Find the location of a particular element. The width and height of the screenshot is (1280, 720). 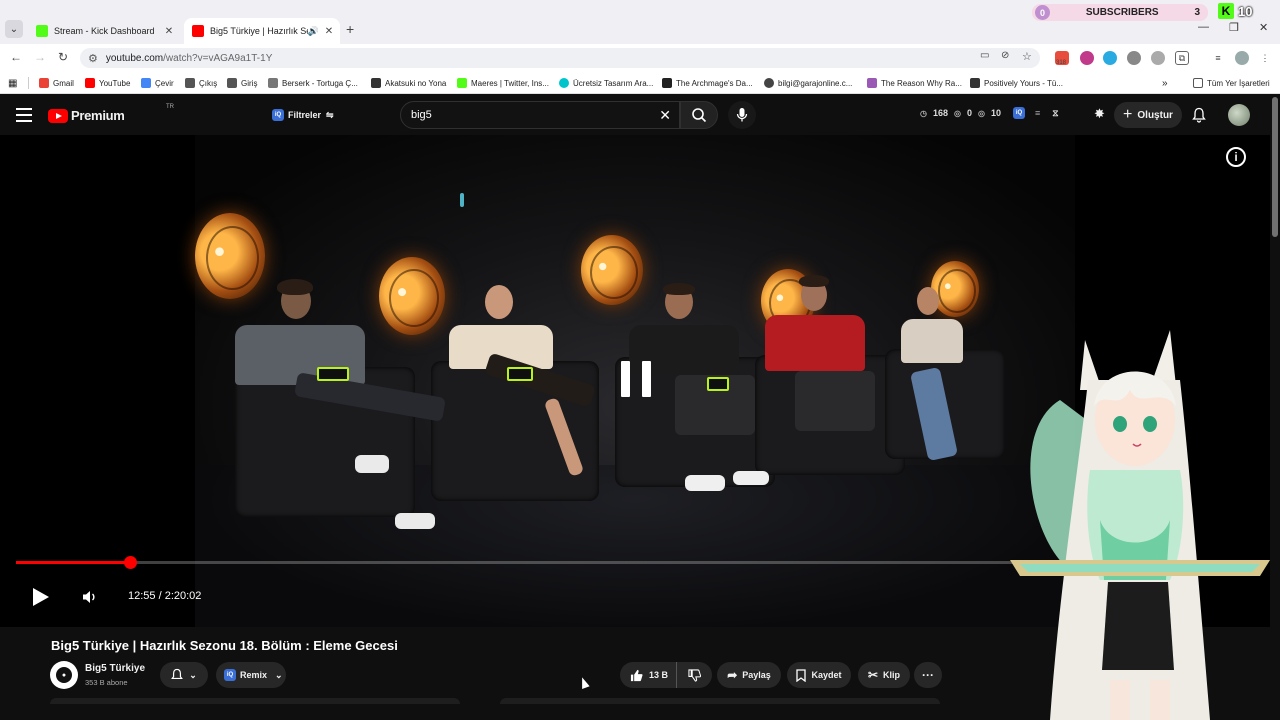

bookmarks-overflow-icon: » is located at coordinates (1165, 83).